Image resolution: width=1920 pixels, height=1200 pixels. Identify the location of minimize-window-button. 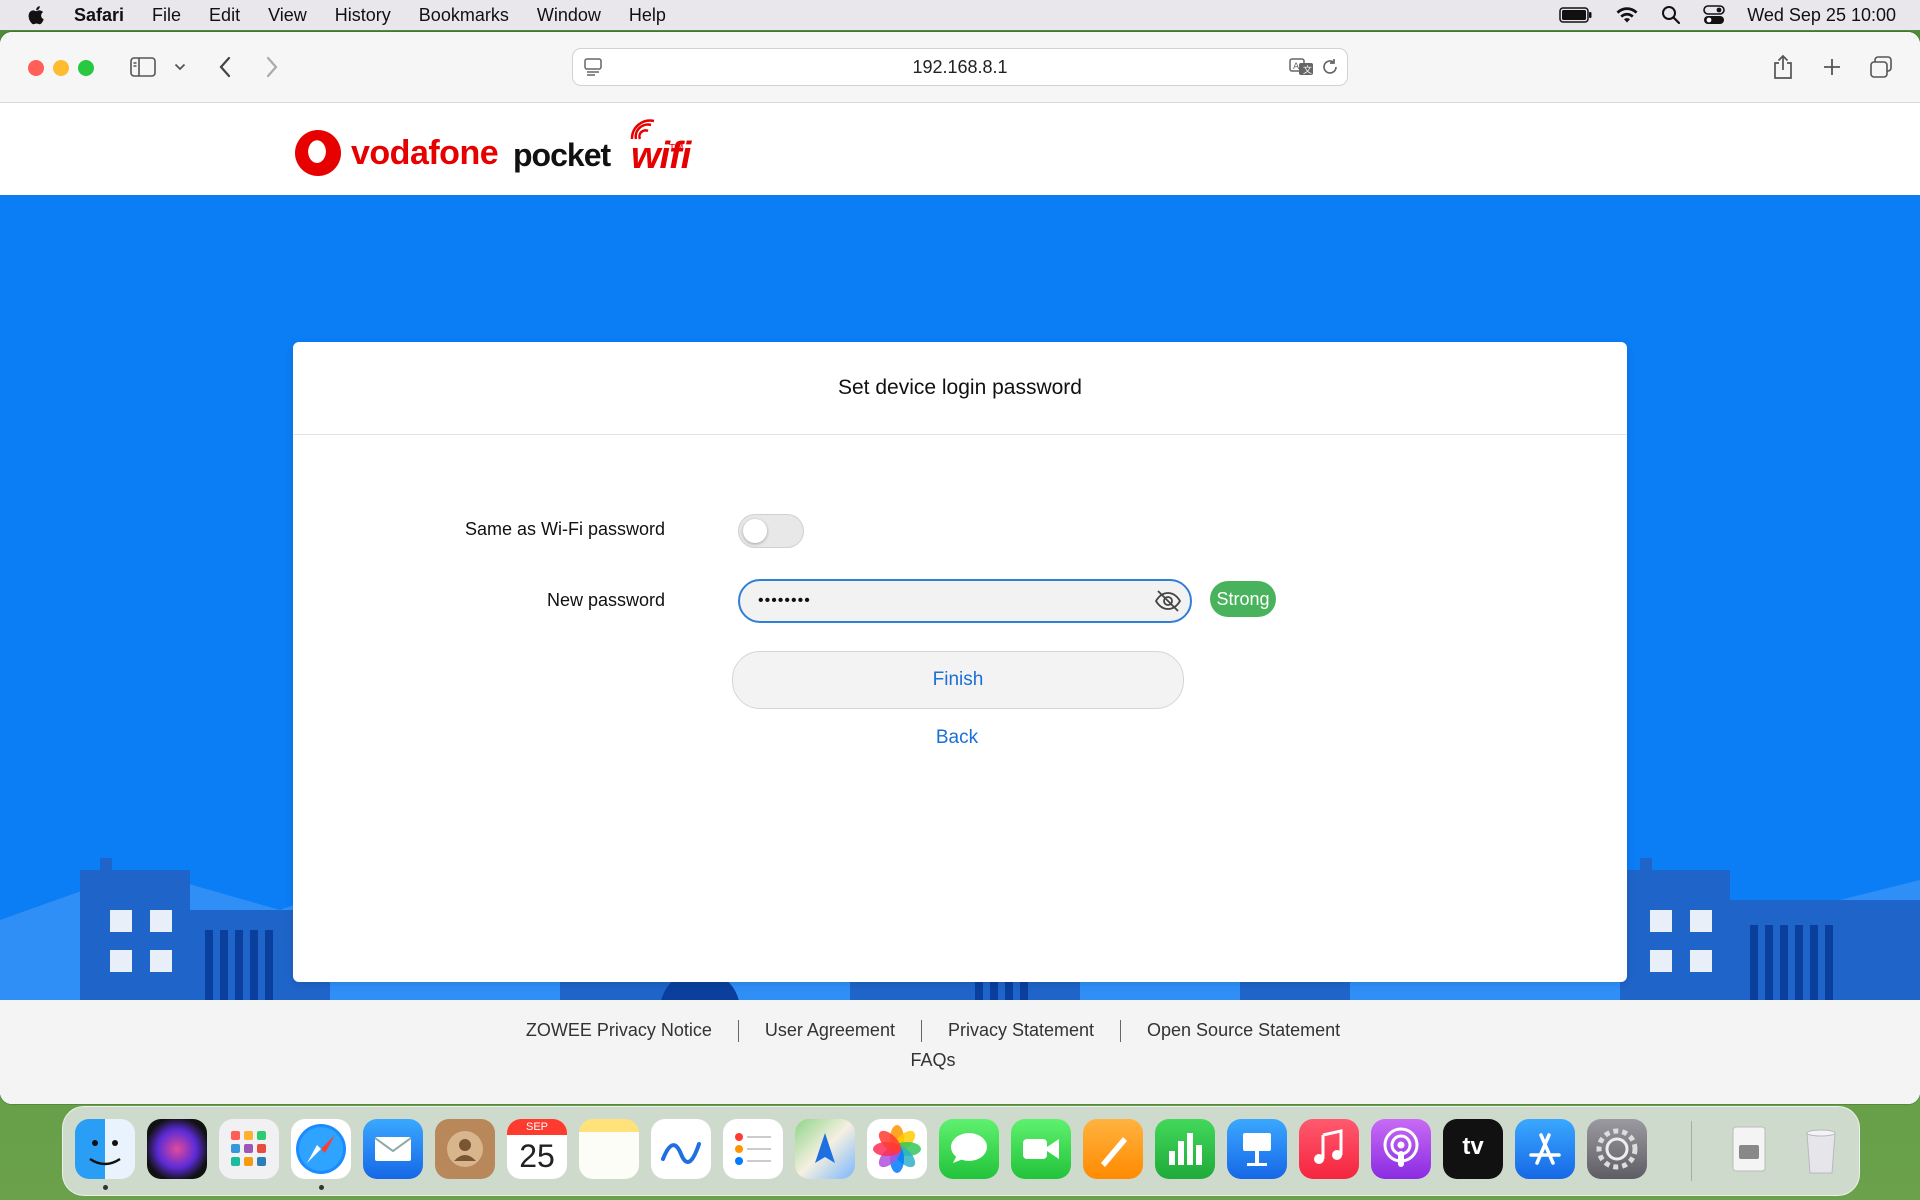
(61, 68).